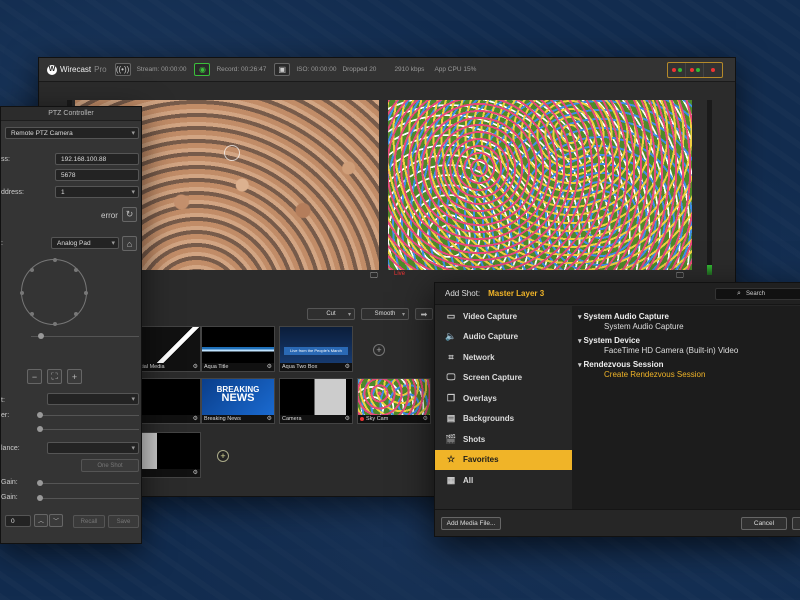  What do you see at coordinates (503, 357) in the screenshot?
I see `category-network: ⌗ Network` at bounding box center [503, 357].